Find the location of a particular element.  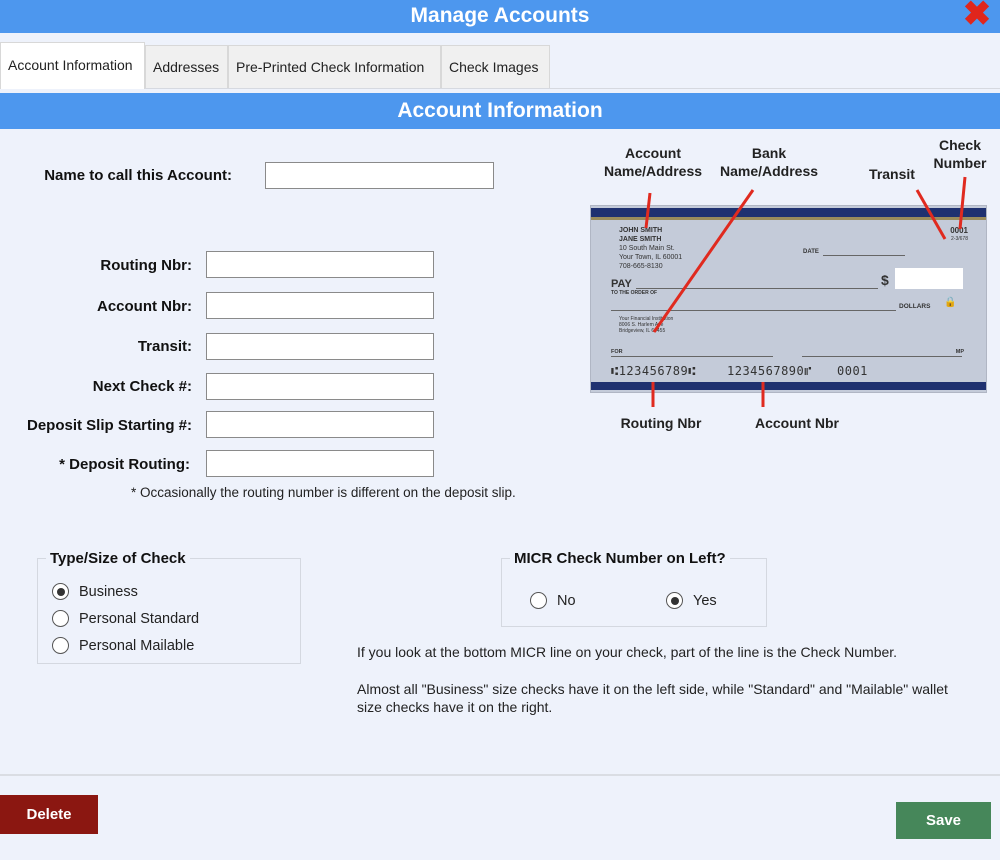

account-nbr-label: Account Nbr: is located at coordinates (144, 306).